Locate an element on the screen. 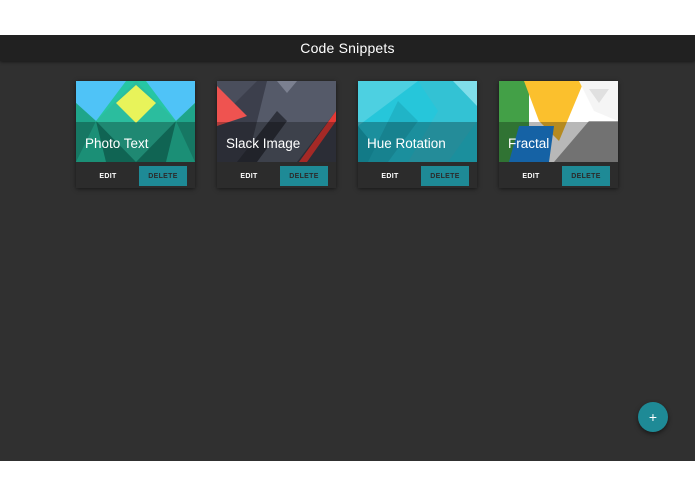 The width and height of the screenshot is (695, 494). snippet-thumbnail: Fractal is located at coordinates (558, 121).